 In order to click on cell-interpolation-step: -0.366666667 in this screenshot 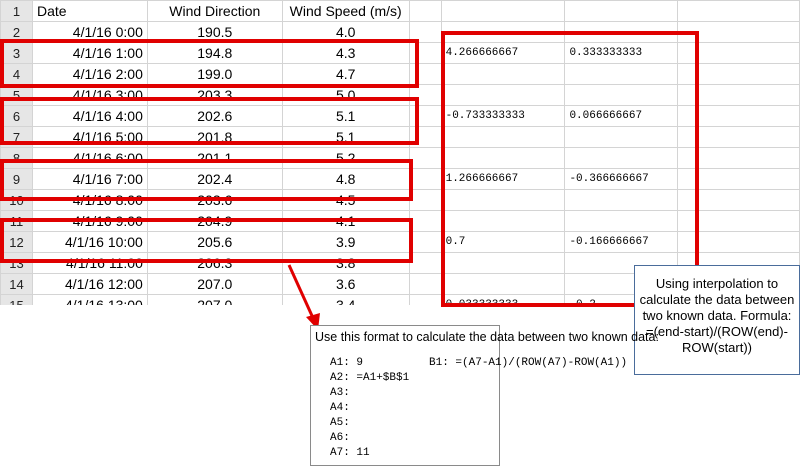, I will do `click(621, 179)`.